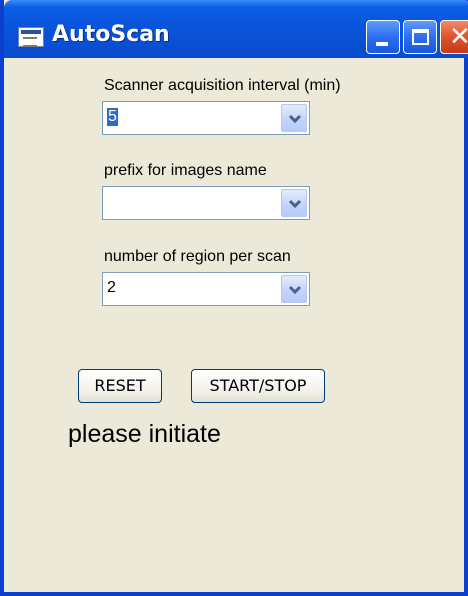  I want to click on regions-combobox: 2, so click(206, 289).